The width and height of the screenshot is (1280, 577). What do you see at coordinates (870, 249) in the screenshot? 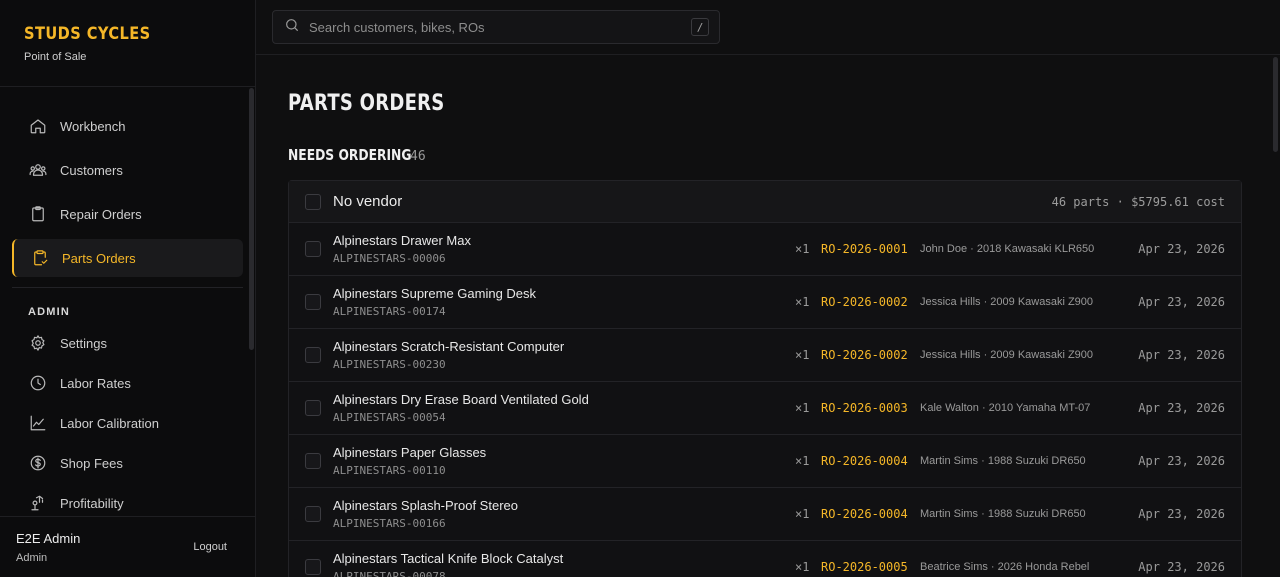
I see `repair-order-link: RO-2026-0001` at bounding box center [870, 249].